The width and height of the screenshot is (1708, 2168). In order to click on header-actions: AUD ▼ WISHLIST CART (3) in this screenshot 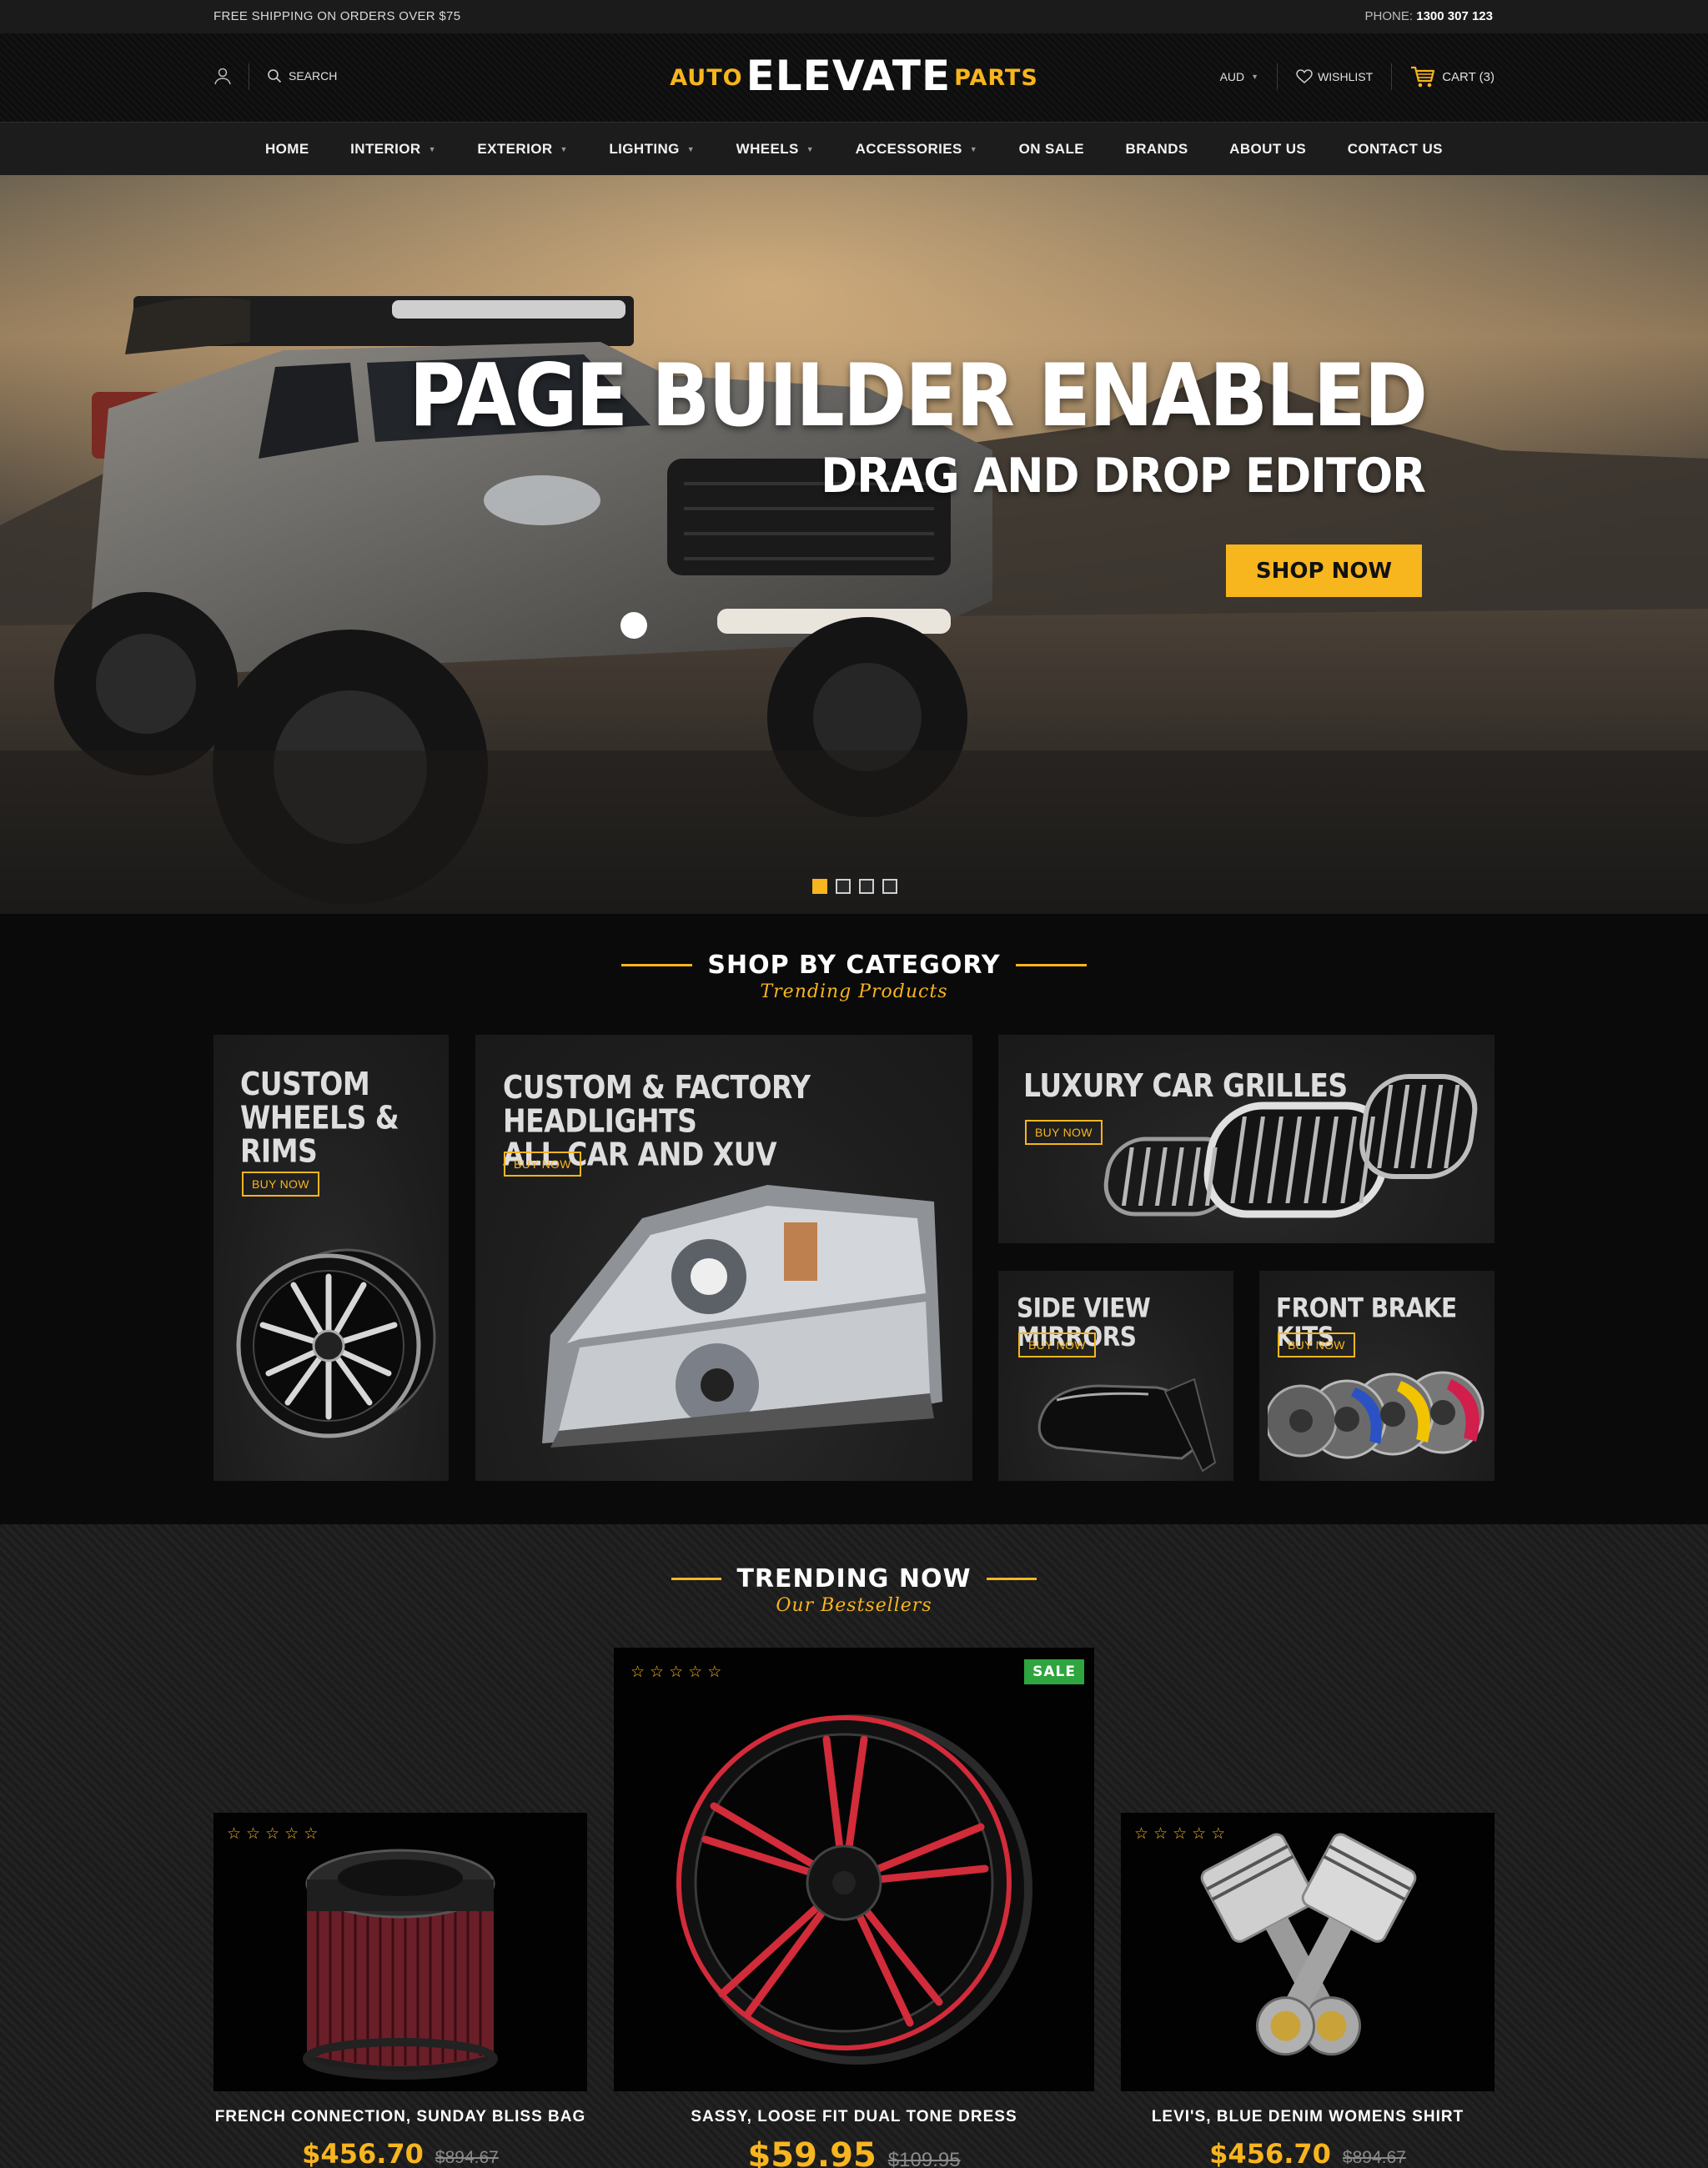, I will do `click(1357, 76)`.